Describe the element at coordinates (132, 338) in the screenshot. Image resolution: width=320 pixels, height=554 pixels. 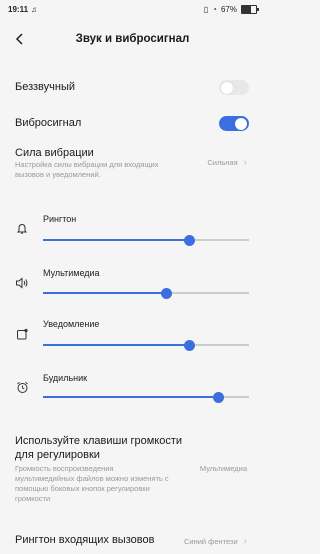
I see `volume-row-notification: Уведомление` at that location.